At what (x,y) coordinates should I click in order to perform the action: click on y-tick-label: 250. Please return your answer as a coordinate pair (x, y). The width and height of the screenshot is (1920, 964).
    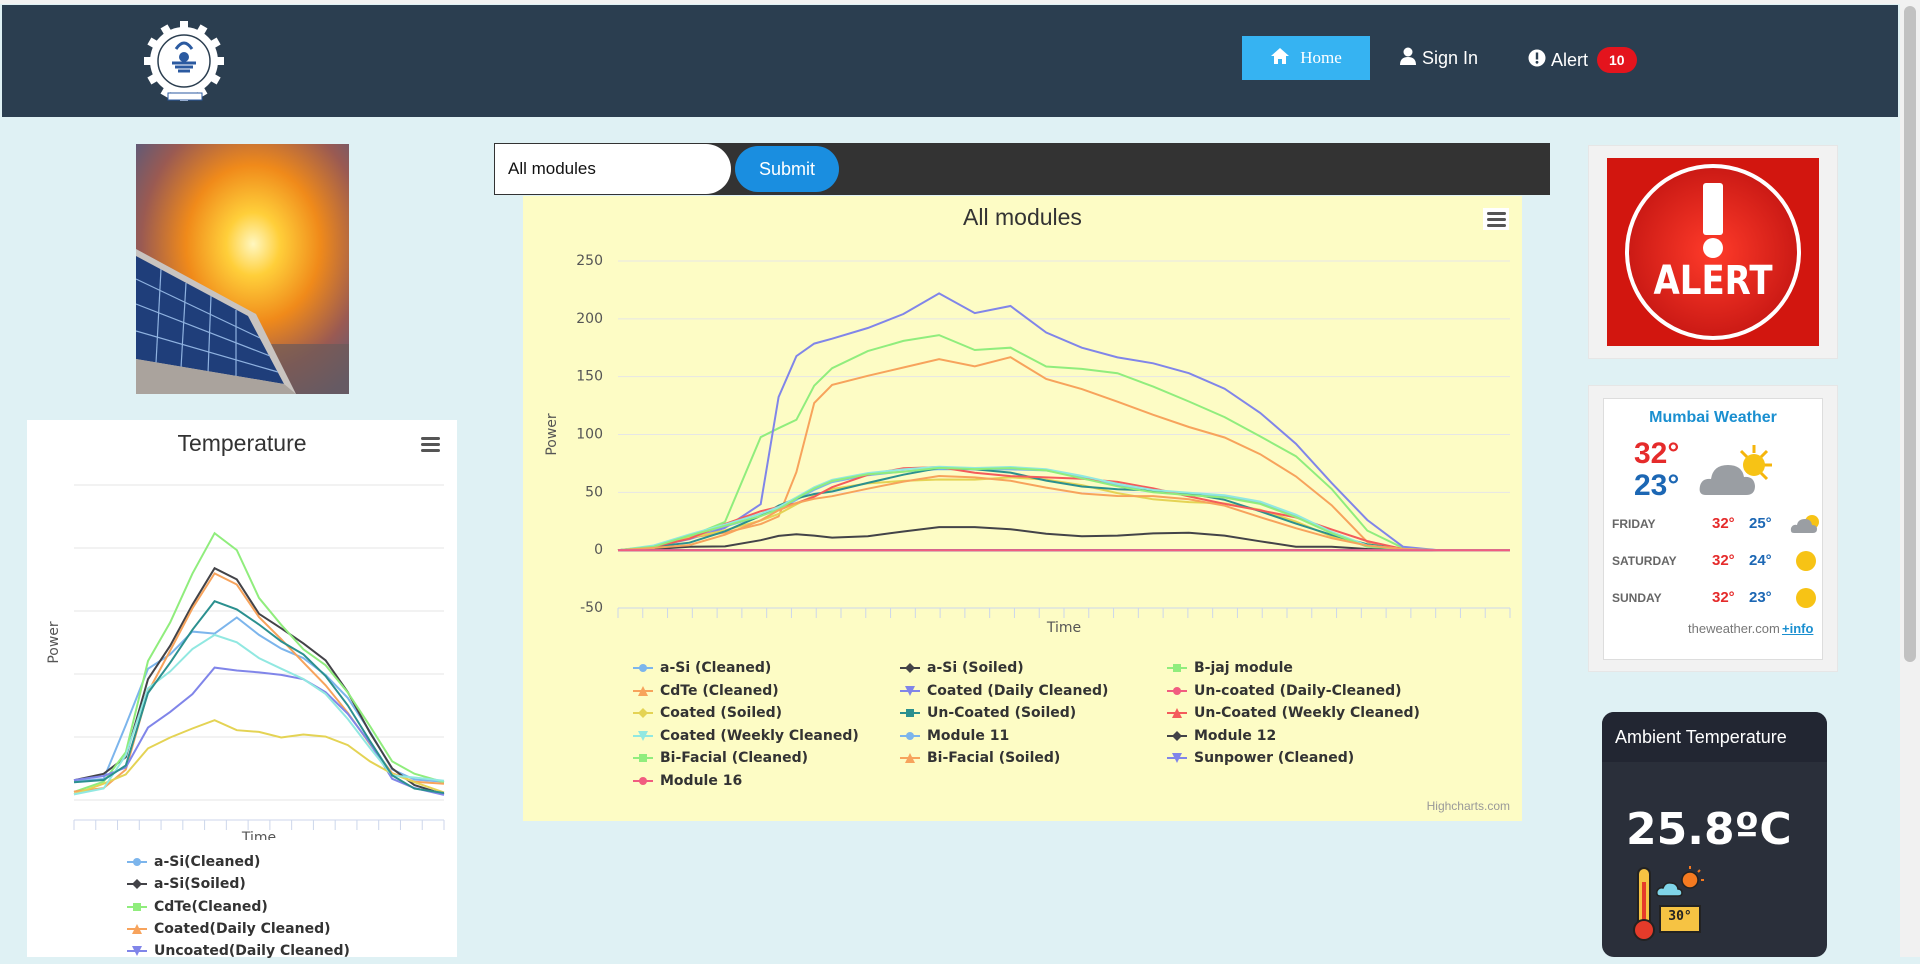
    Looking at the image, I should click on (589, 261).